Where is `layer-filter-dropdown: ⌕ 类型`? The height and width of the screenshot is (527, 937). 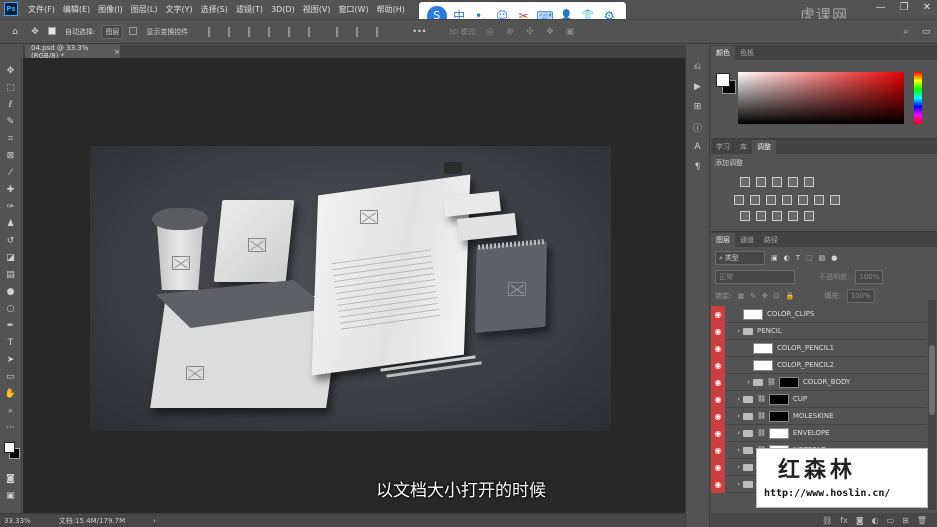
layer-filter-dropdown: ⌕ 类型 is located at coordinates (740, 258).